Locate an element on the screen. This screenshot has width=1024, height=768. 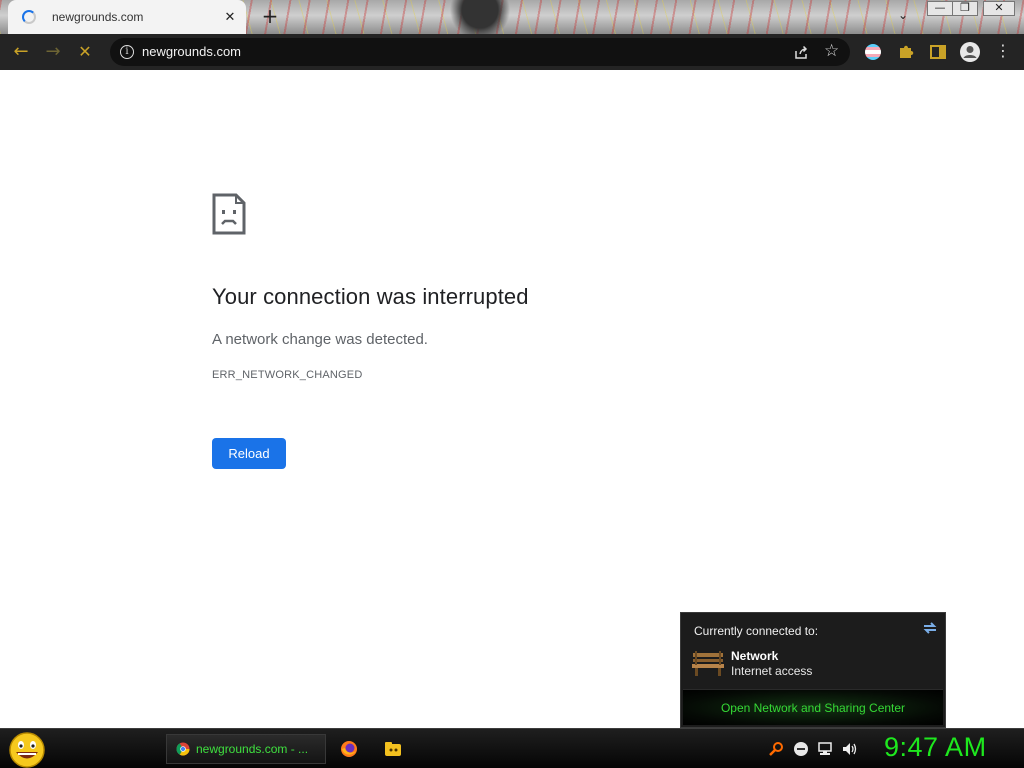
site-info-icon: i is located at coordinates (127, 52).